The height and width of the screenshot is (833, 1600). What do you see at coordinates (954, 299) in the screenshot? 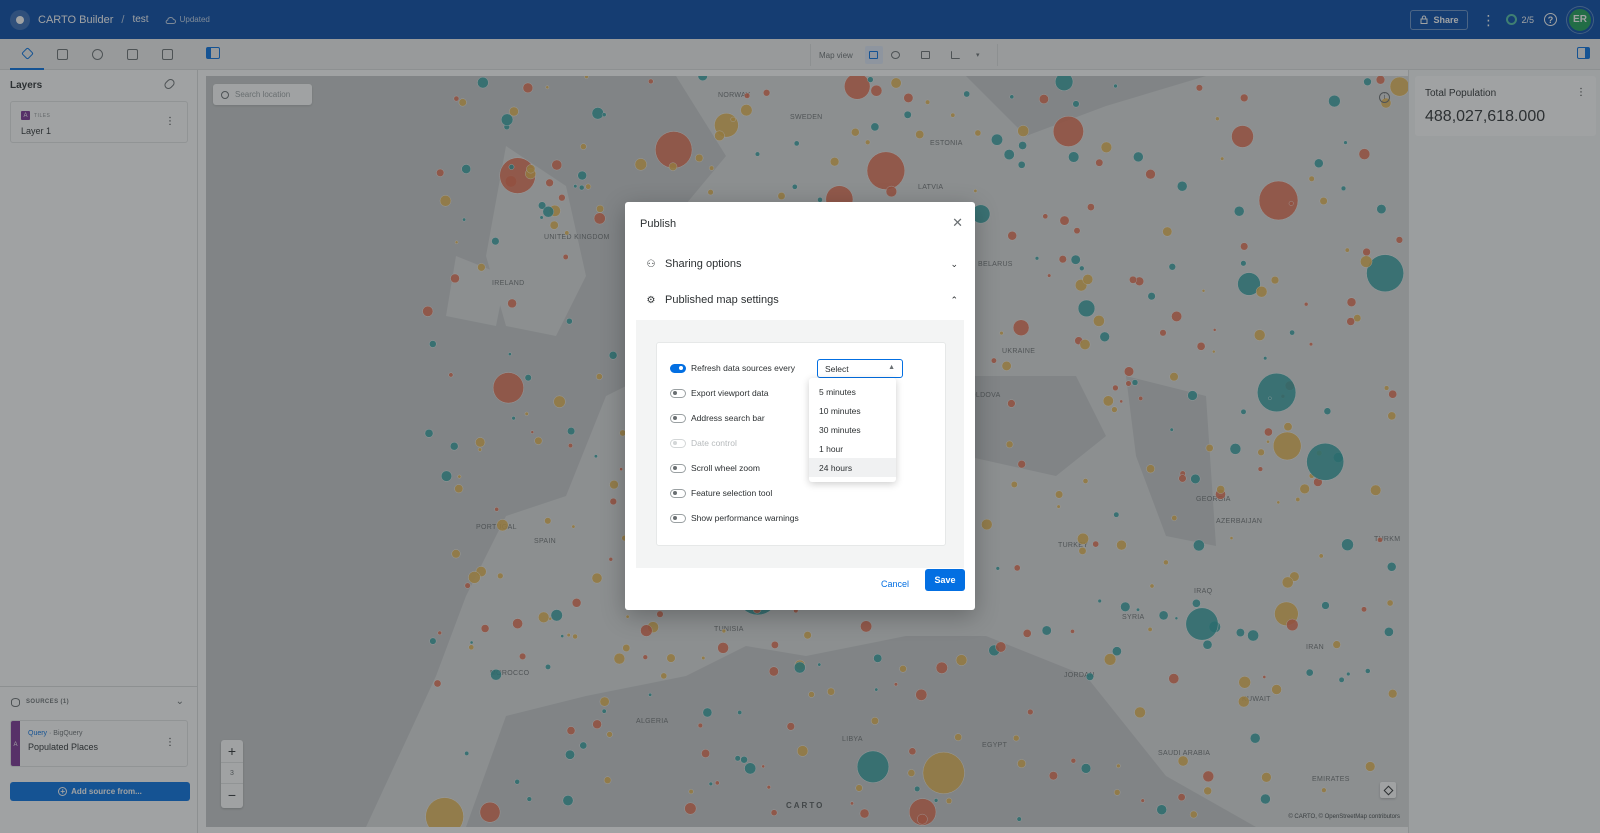
I see `chevron-up-icon: ⌃` at bounding box center [954, 299].